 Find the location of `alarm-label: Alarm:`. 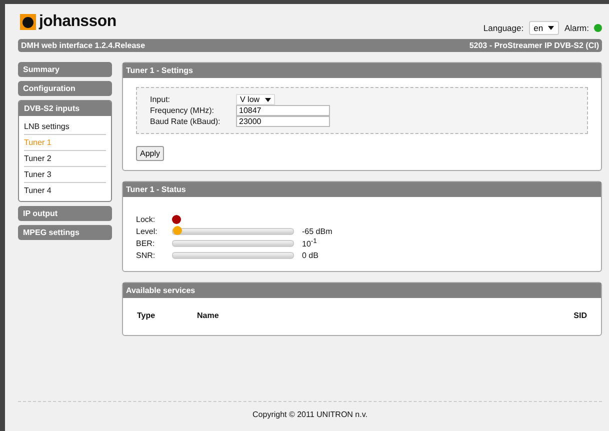

alarm-label: Alarm: is located at coordinates (576, 27).